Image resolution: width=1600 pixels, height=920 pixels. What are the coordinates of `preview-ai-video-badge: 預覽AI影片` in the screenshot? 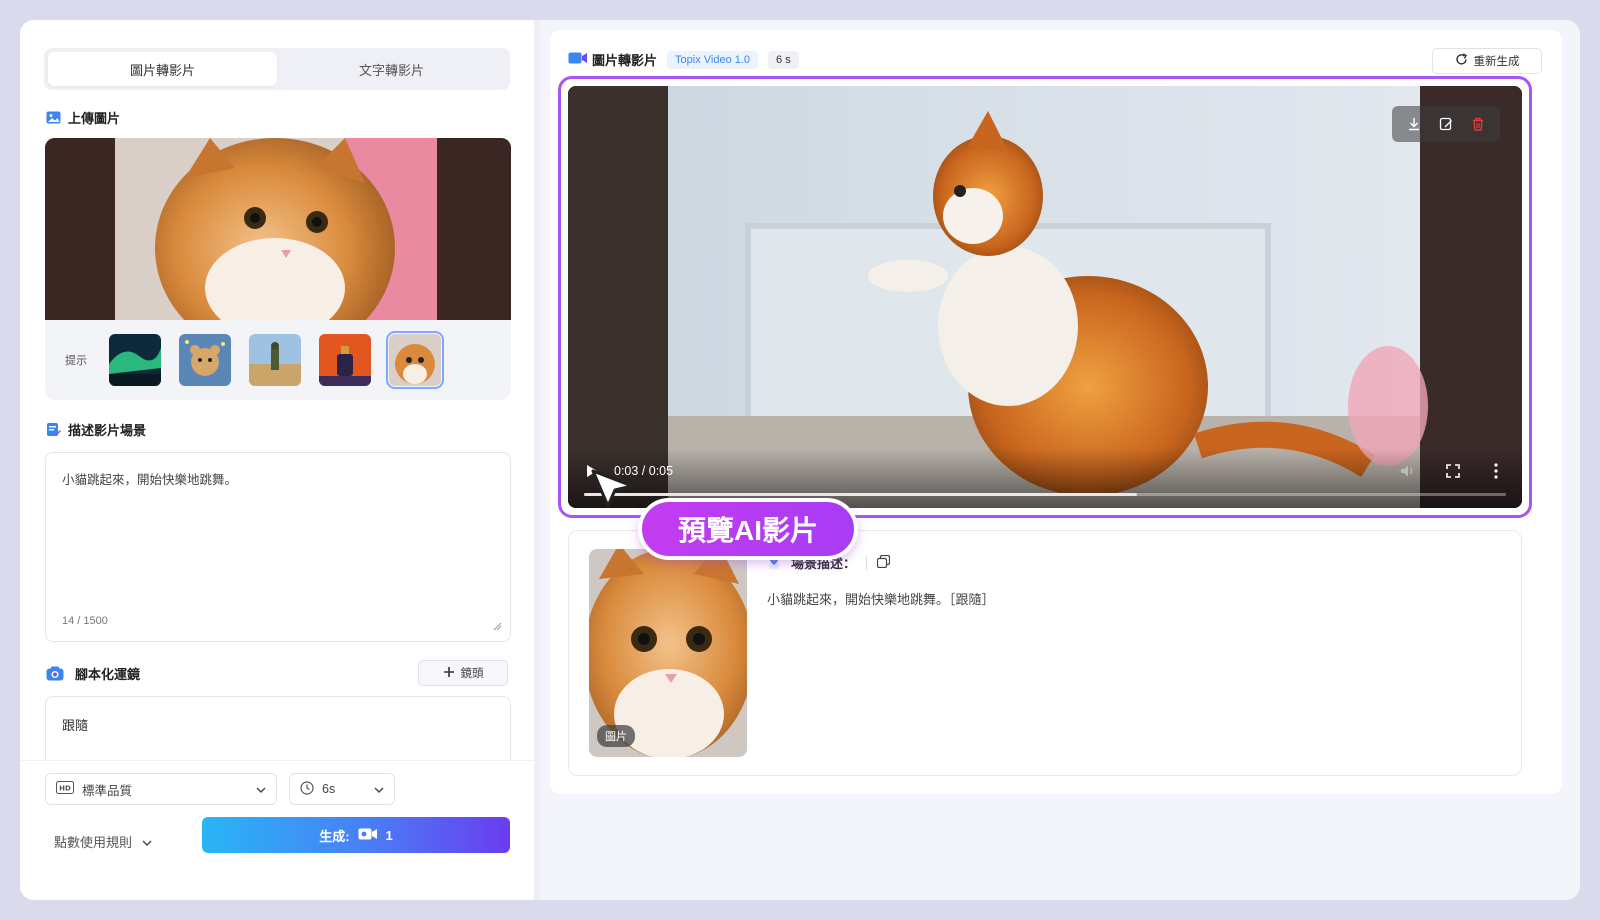 It's located at (748, 529).